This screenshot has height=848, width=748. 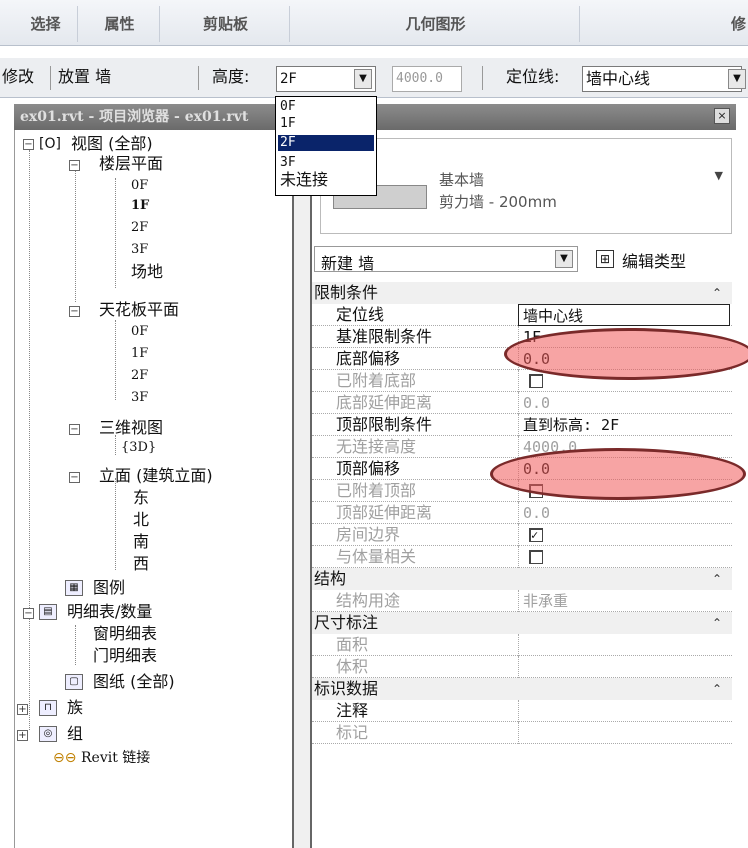 What do you see at coordinates (302, 476) in the screenshot?
I see `panel-splitter` at bounding box center [302, 476].